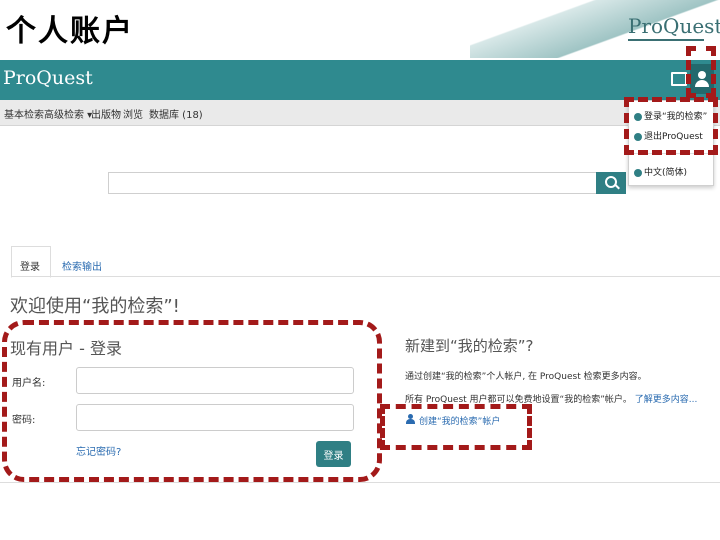 The image size is (720, 540). What do you see at coordinates (352, 183) in the screenshot?
I see `search-input` at bounding box center [352, 183].